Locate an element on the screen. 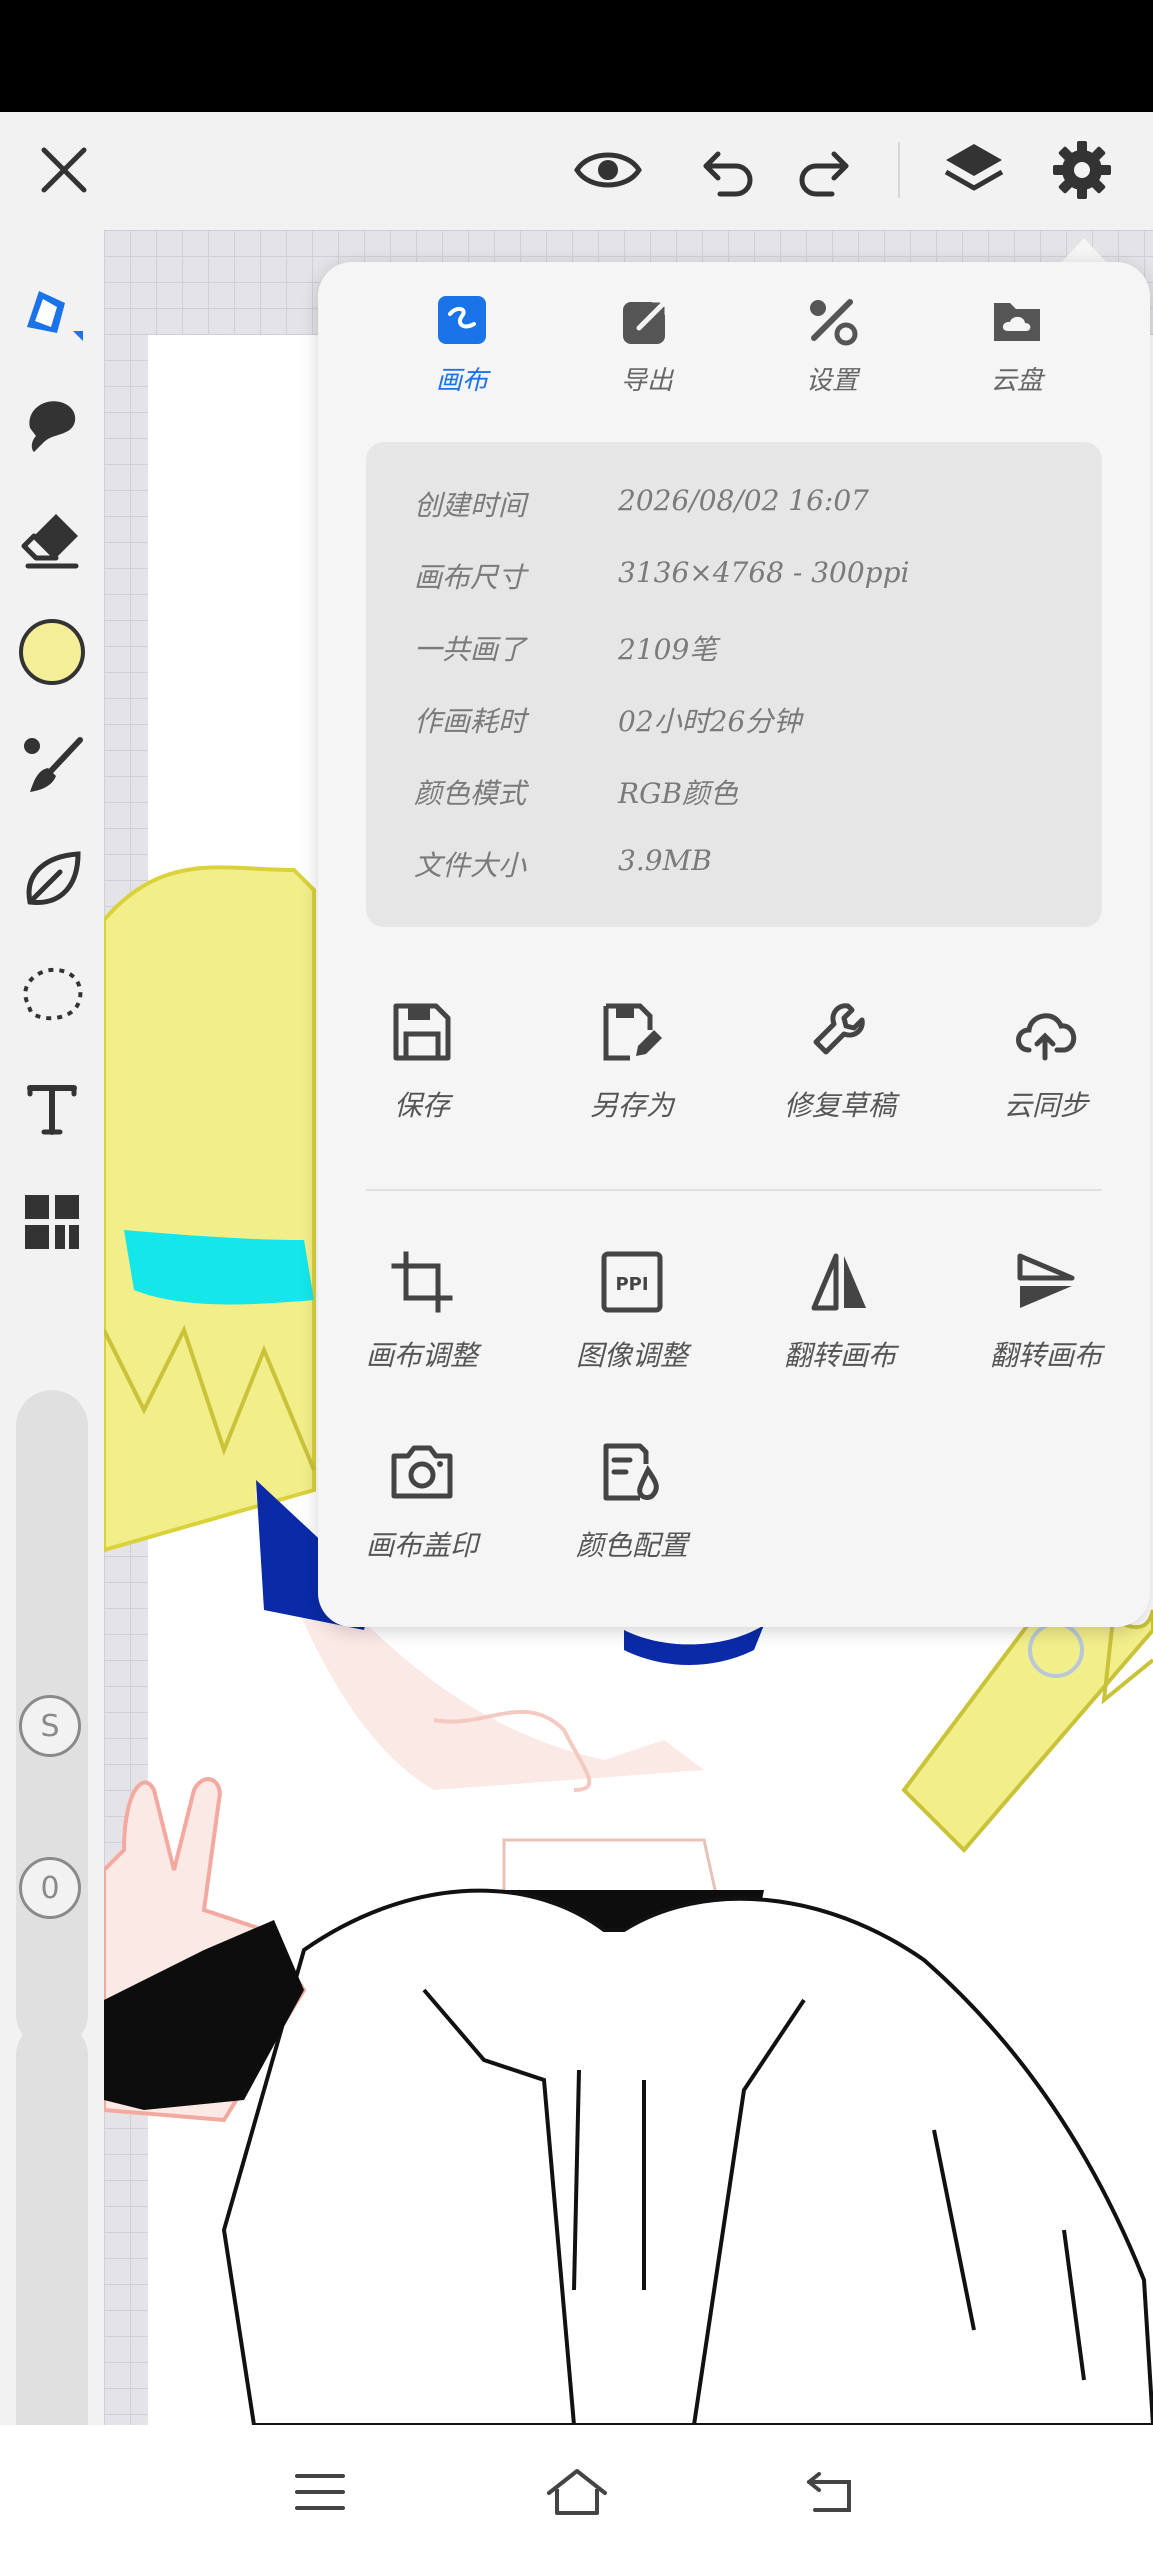  lasso-tool is located at coordinates (52, 994).